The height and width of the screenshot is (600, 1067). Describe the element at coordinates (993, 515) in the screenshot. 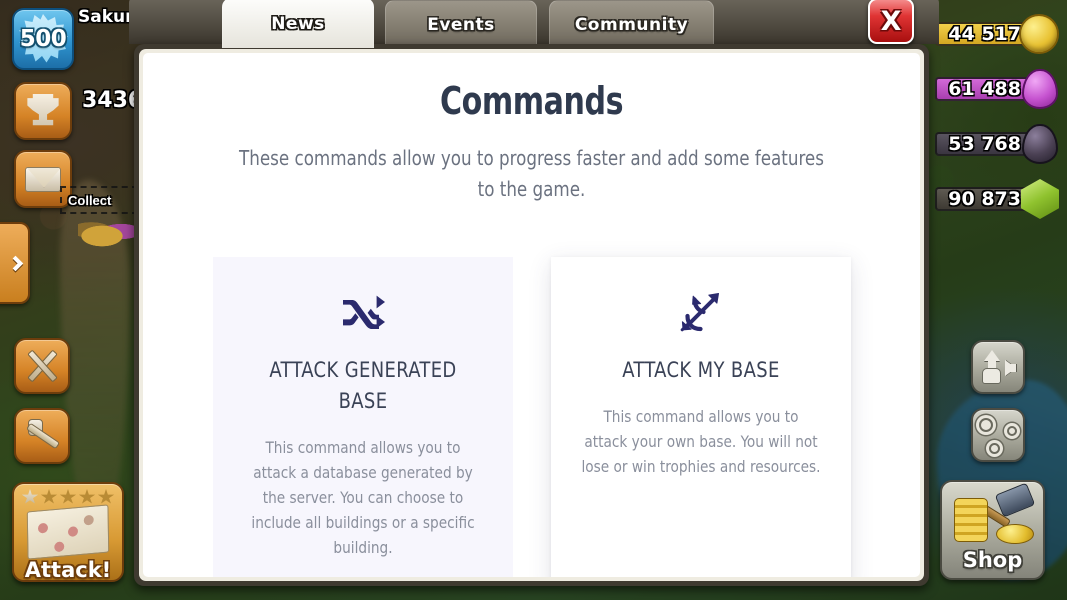

I see `shop-coins-hammer-icon` at that location.